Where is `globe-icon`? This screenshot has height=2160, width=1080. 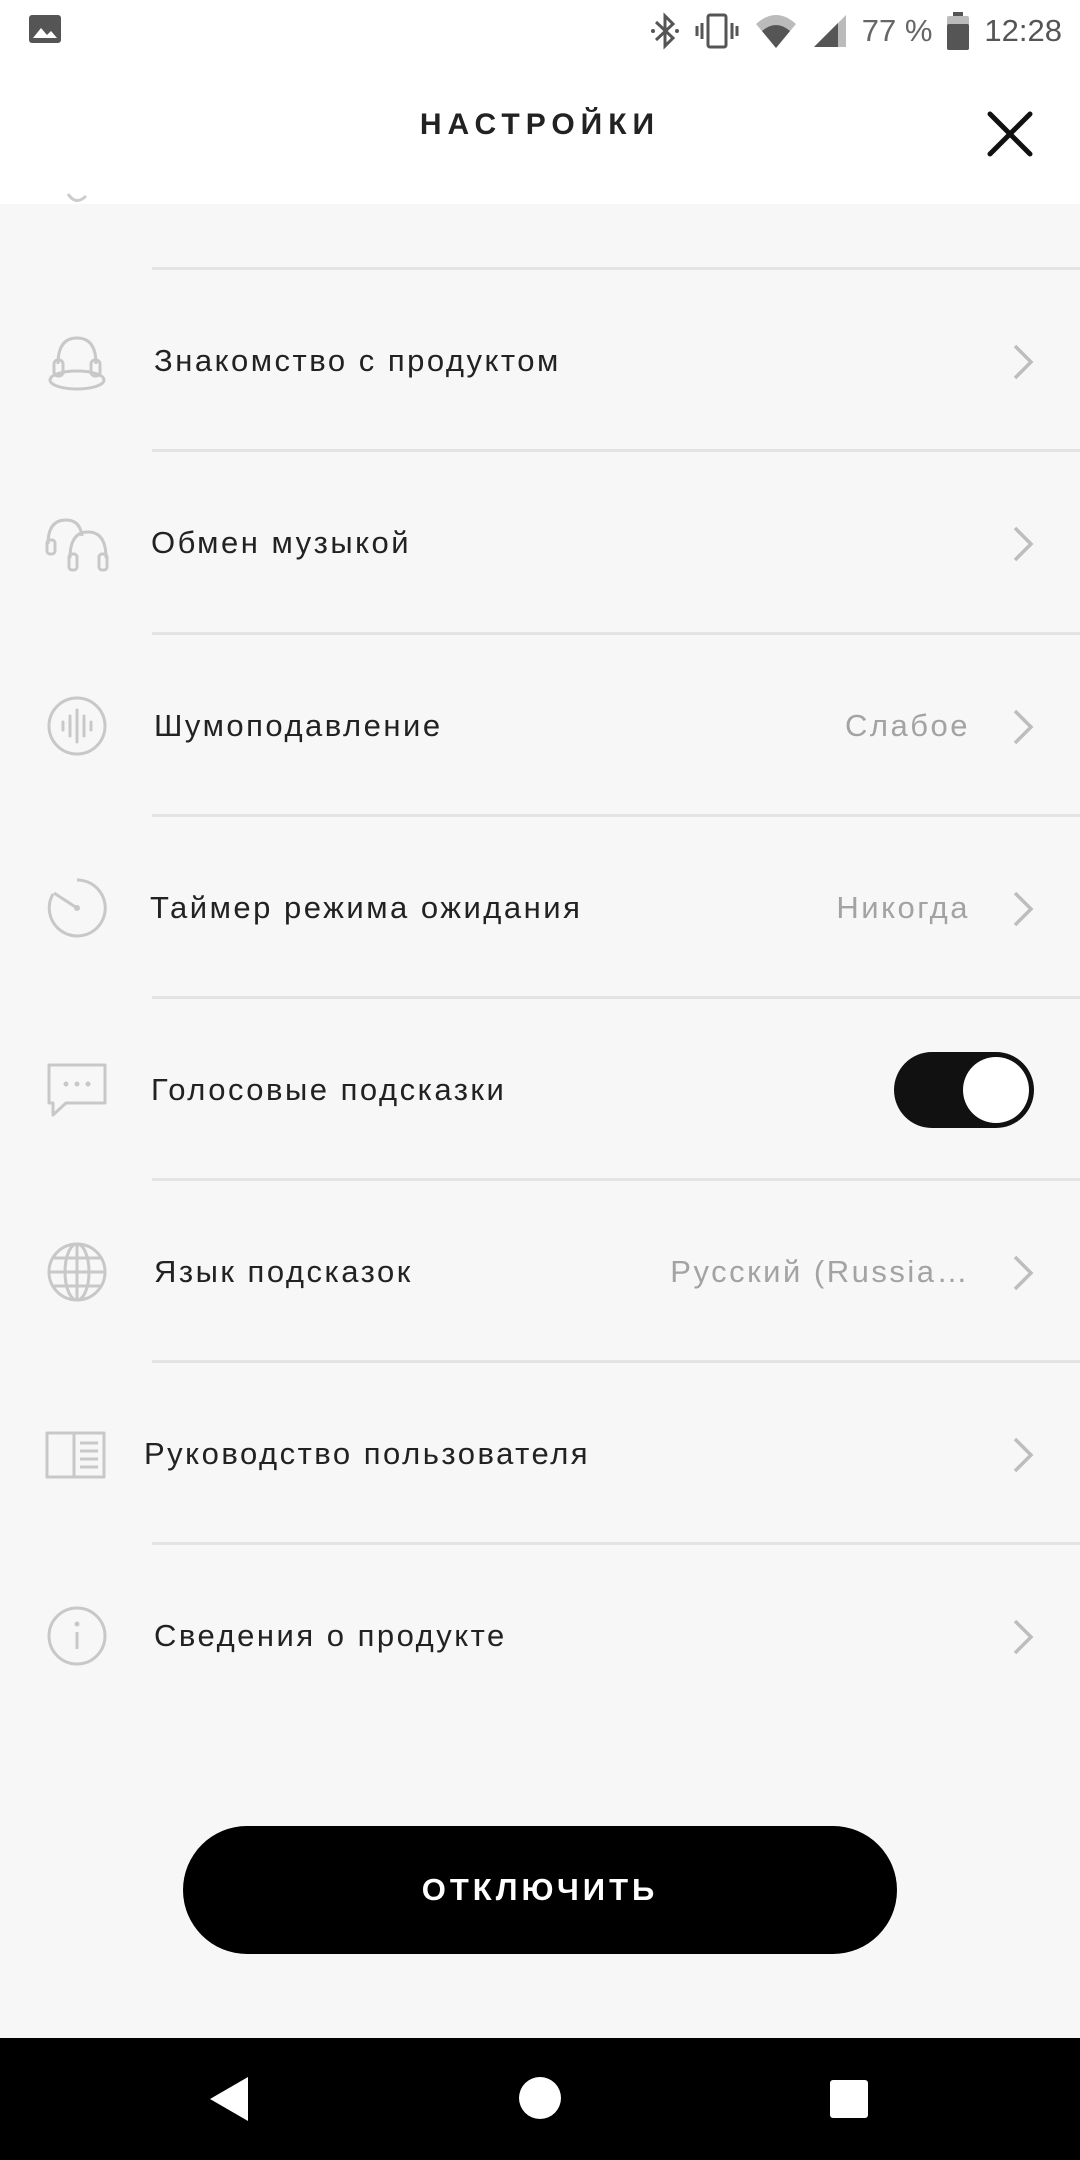 globe-icon is located at coordinates (77, 1272).